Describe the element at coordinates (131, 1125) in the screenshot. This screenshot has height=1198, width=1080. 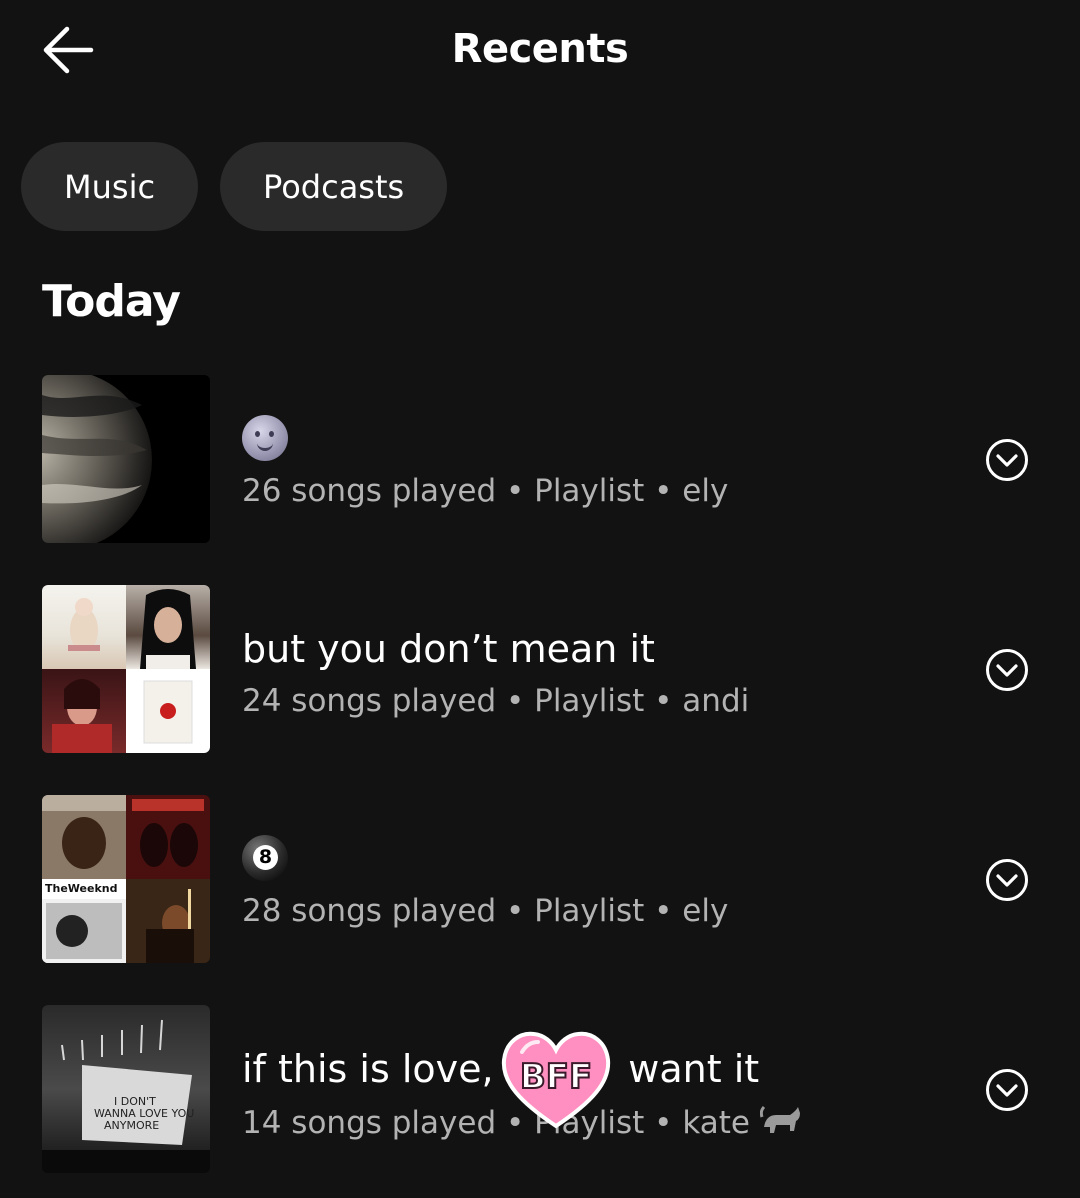
I see `svg-text: ANYMORE` at that location.